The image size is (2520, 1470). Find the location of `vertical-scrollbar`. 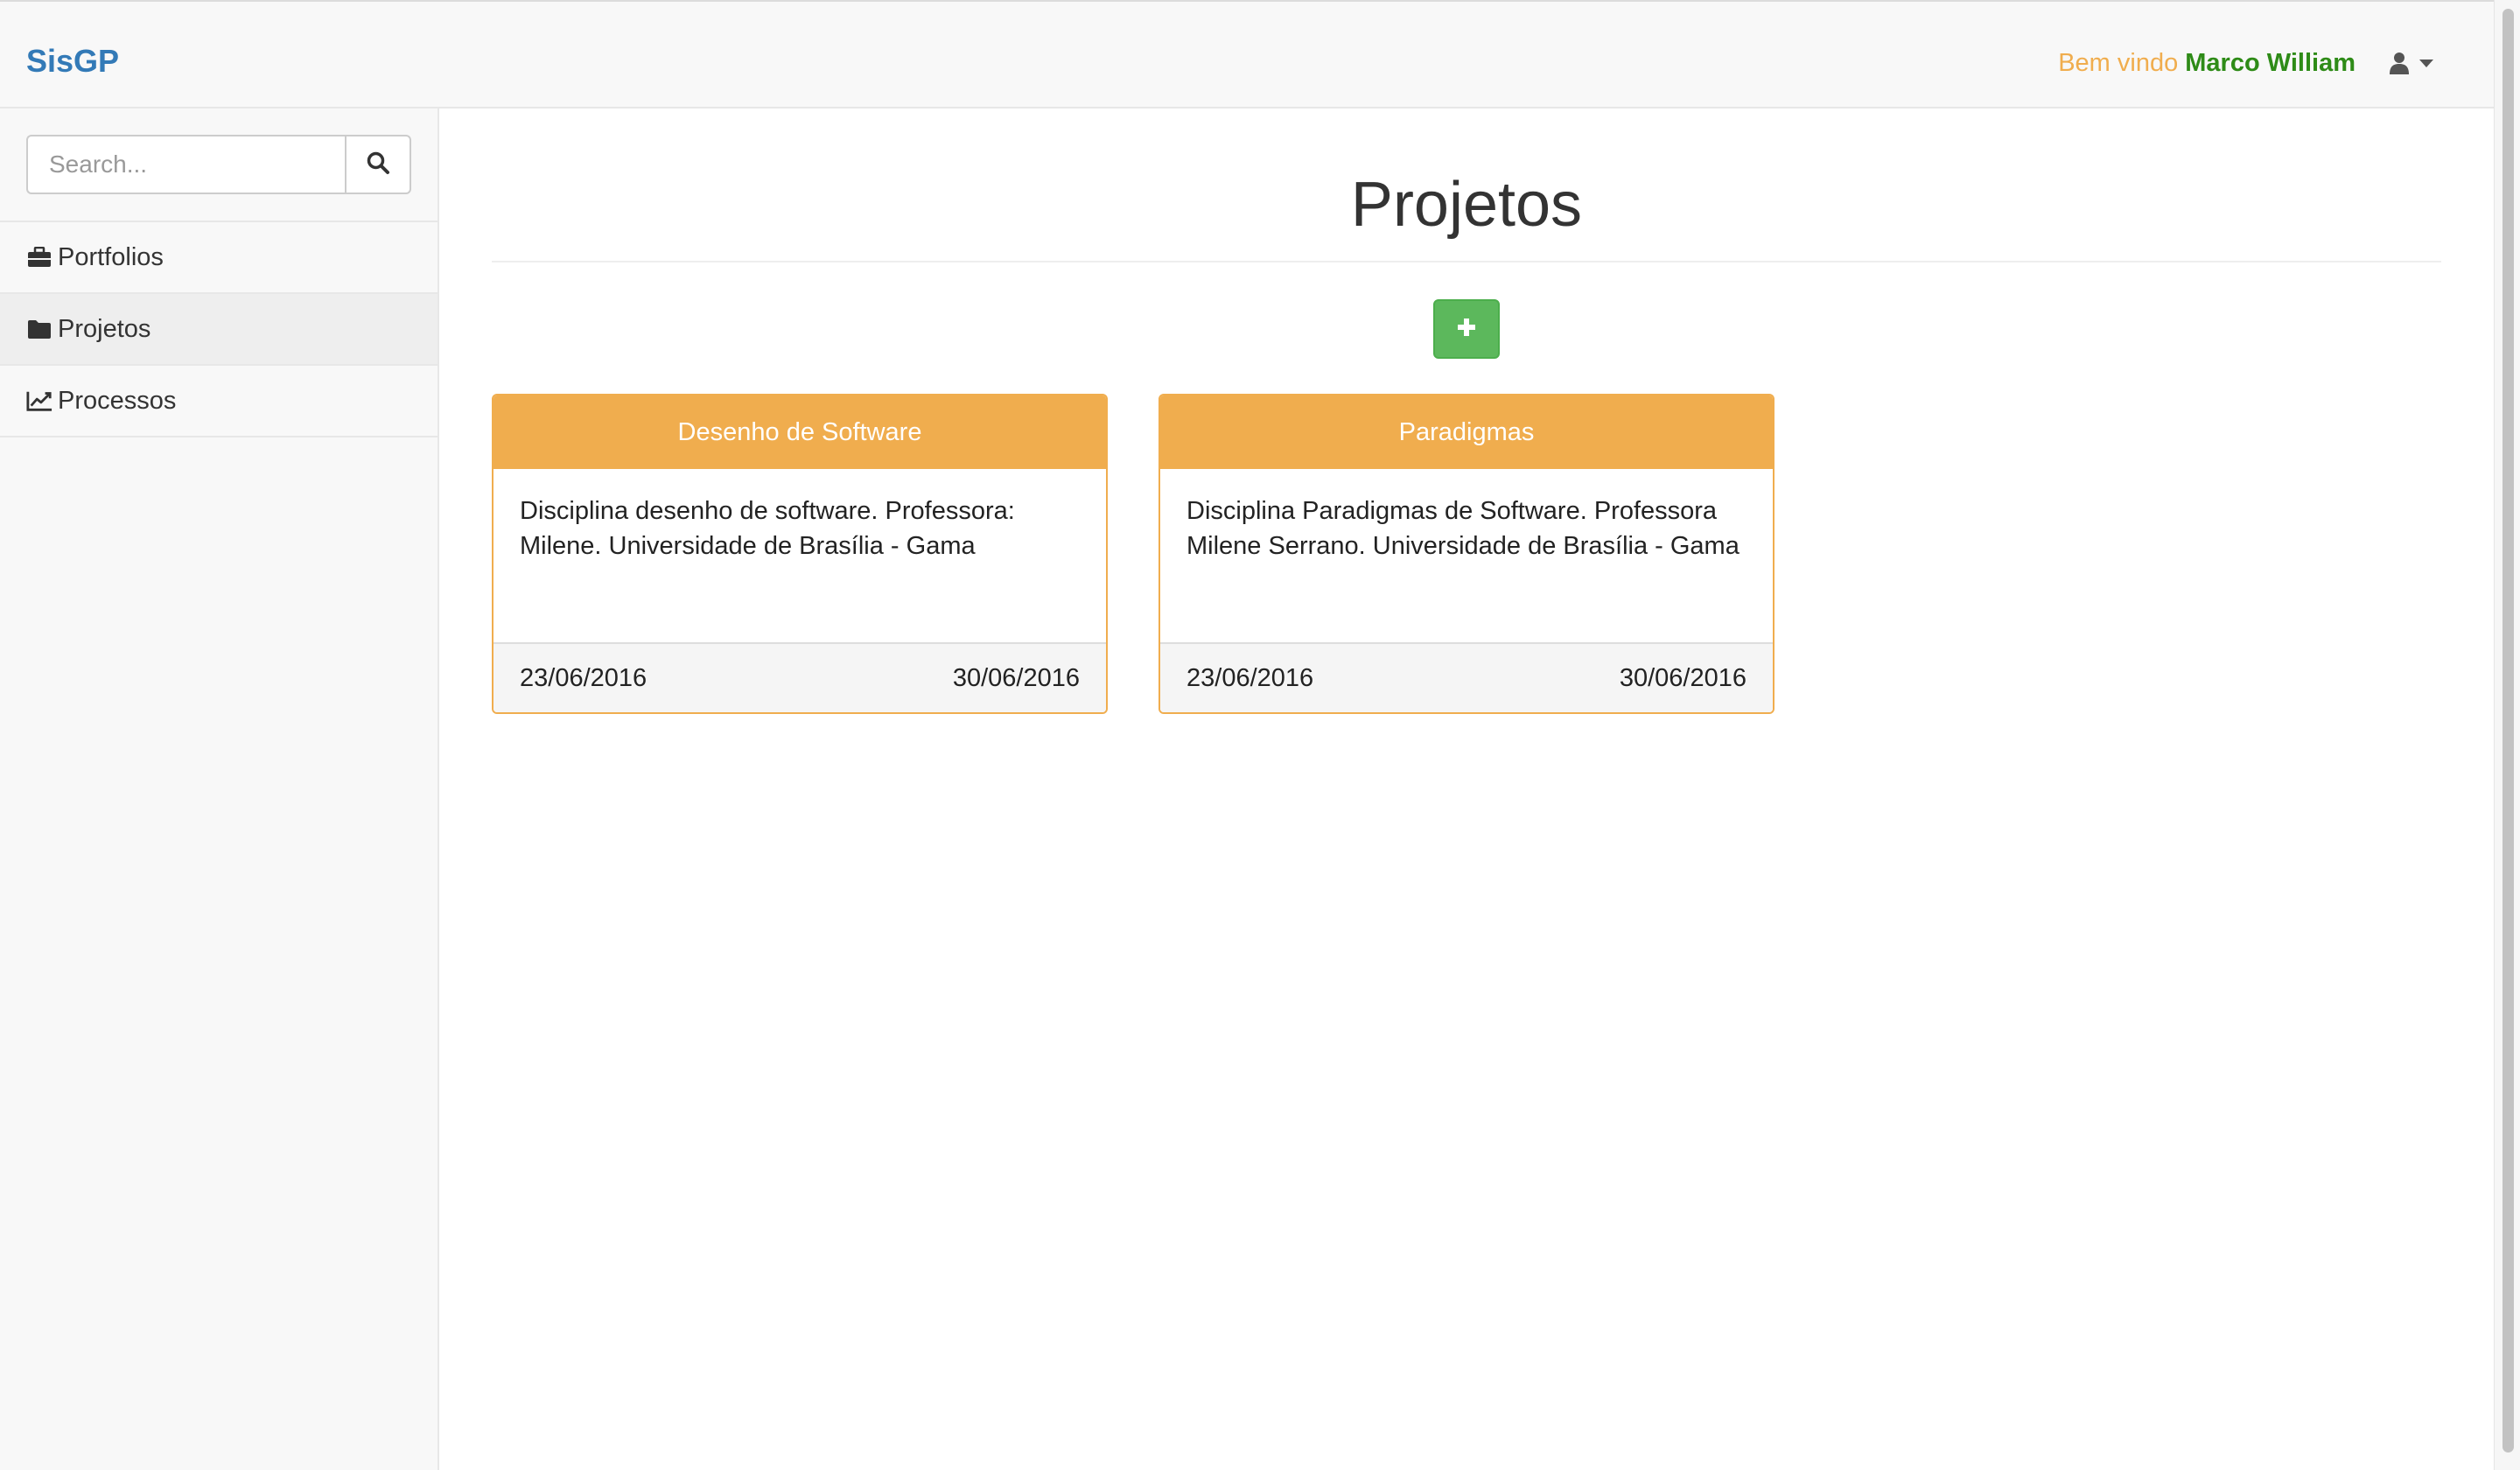

vertical-scrollbar is located at coordinates (2507, 735).